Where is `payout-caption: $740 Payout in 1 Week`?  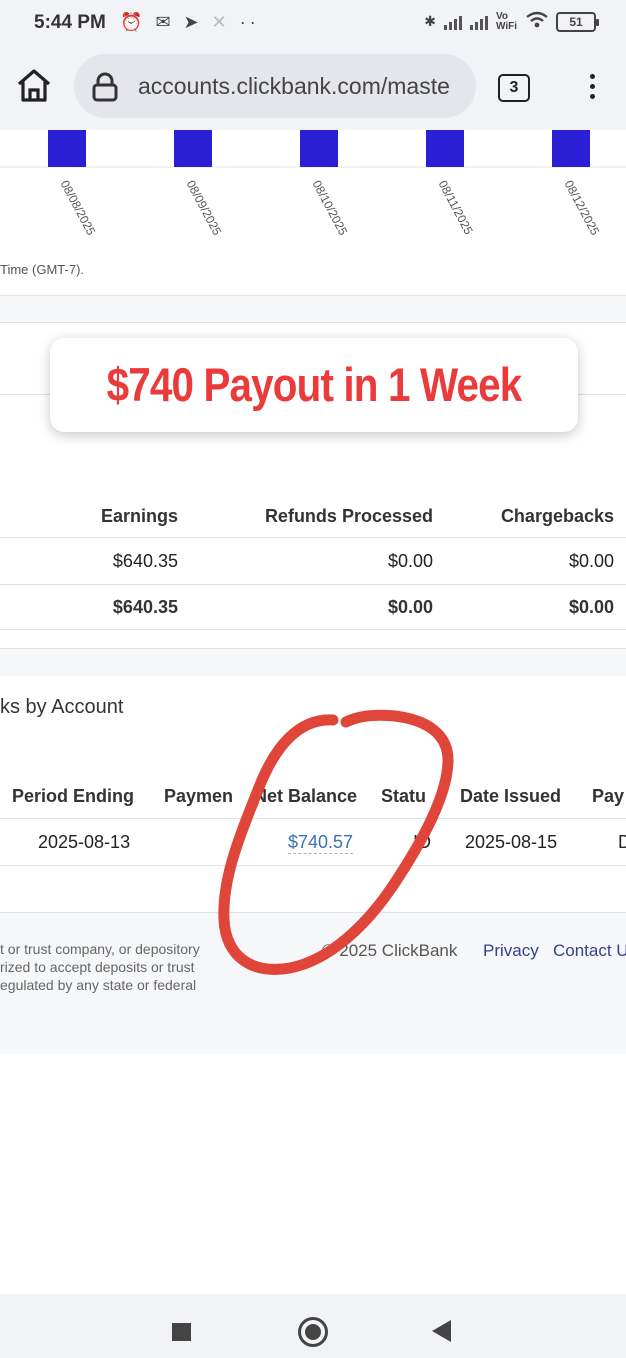
payout-caption: $740 Payout in 1 Week is located at coordinates (314, 385).